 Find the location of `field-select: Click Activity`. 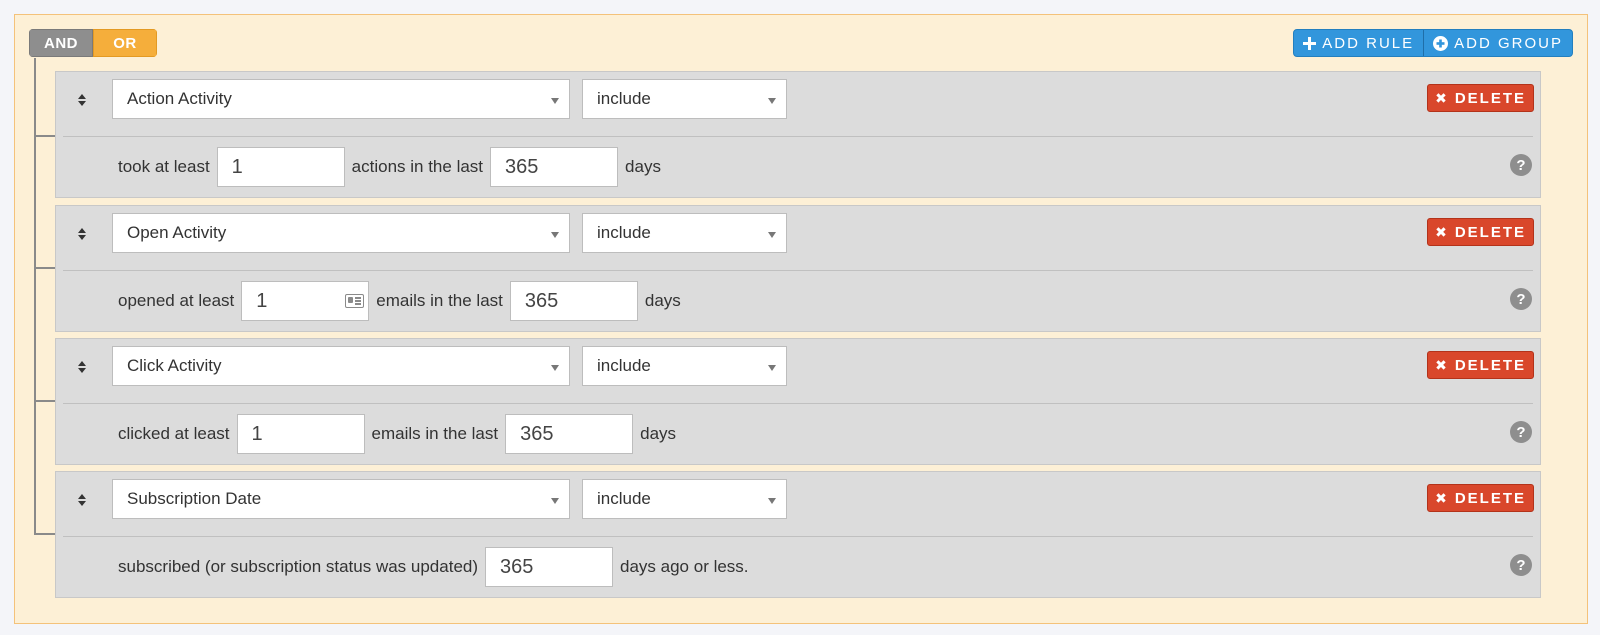

field-select: Click Activity is located at coordinates (341, 366).